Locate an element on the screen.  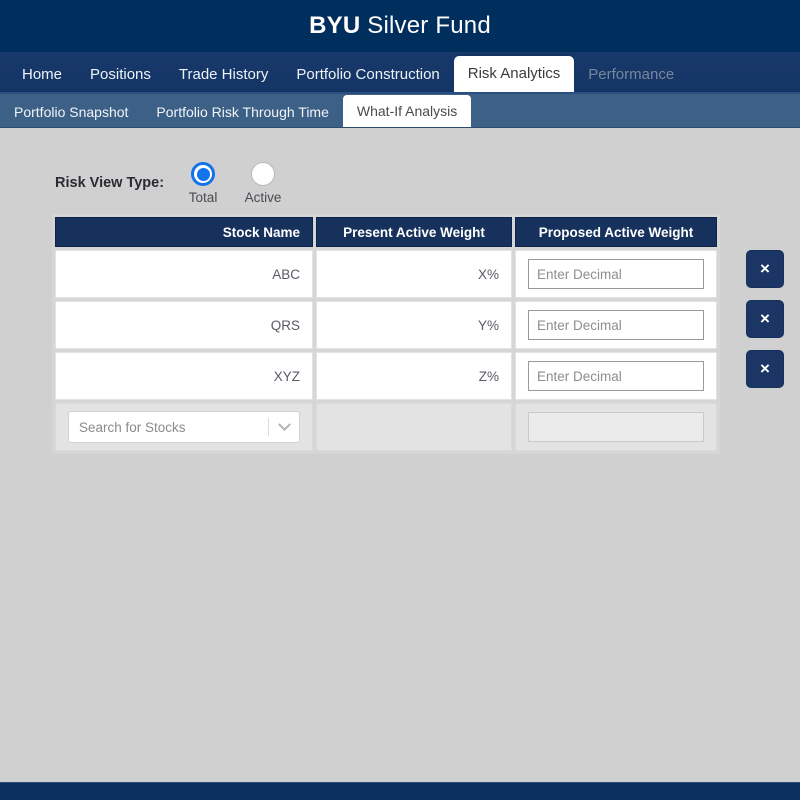
table-add-row: Search for Stocks is located at coordinates (386, 427).